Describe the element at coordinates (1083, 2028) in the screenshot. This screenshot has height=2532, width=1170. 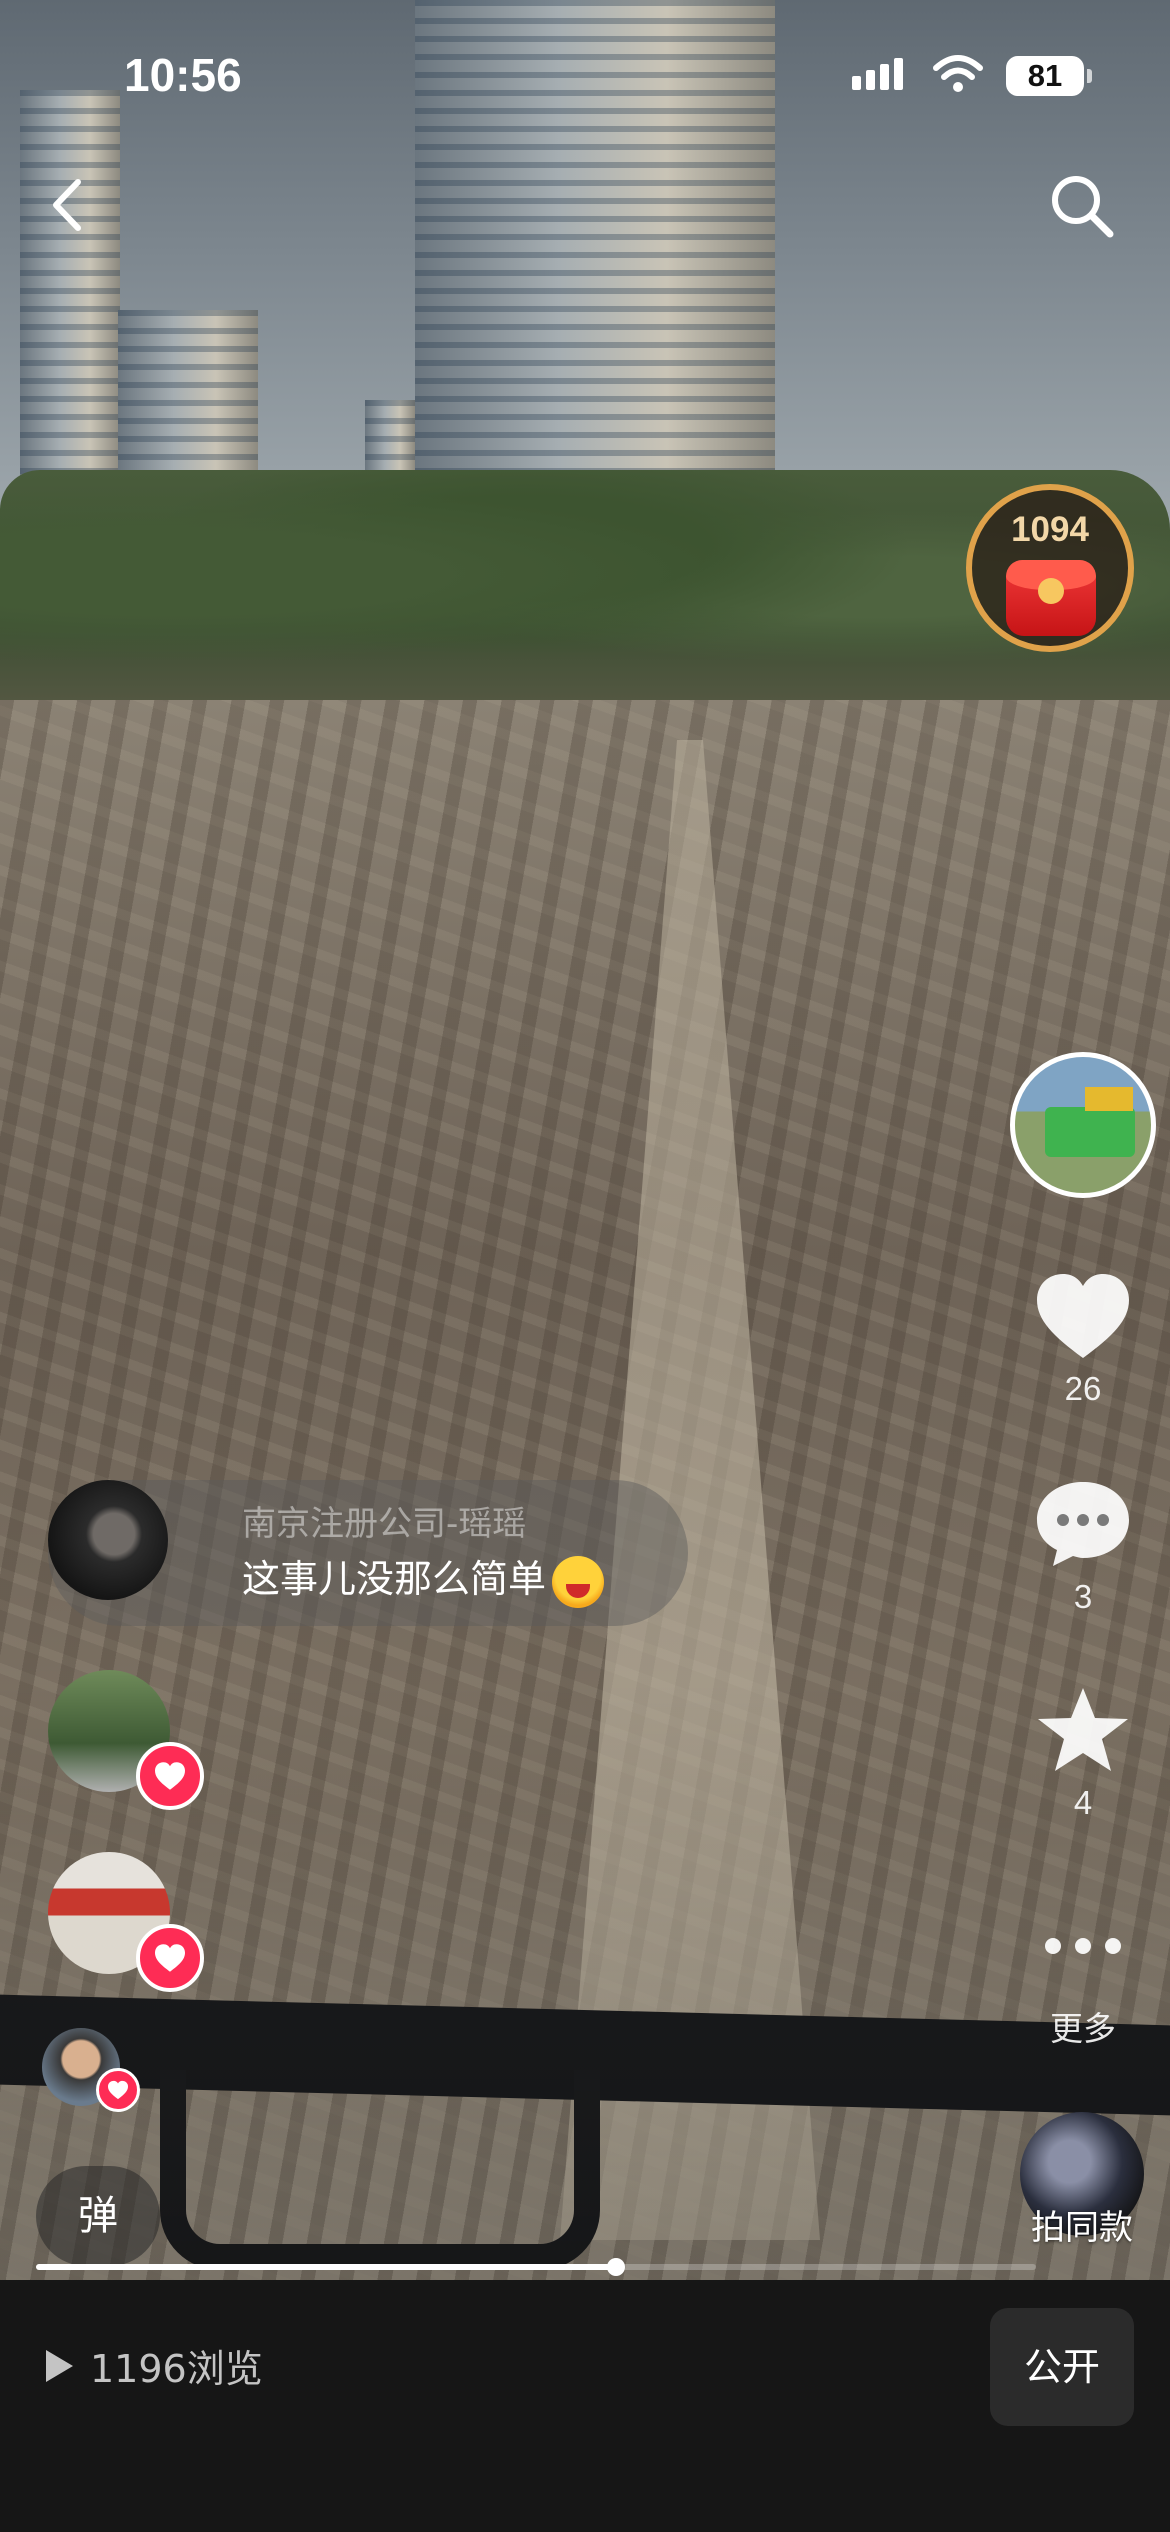
I see `more-label: 更多` at that location.